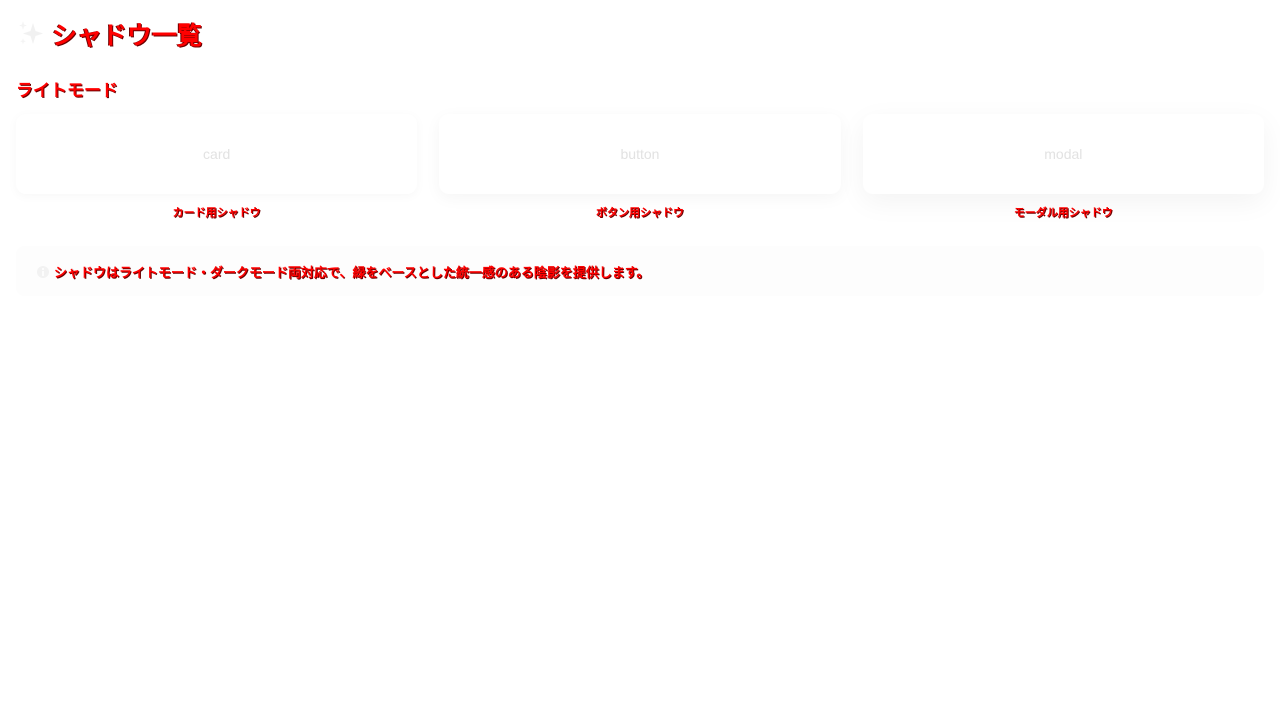  I want to click on shadow-sample-card: card カード用シャドウ, so click(217, 167).